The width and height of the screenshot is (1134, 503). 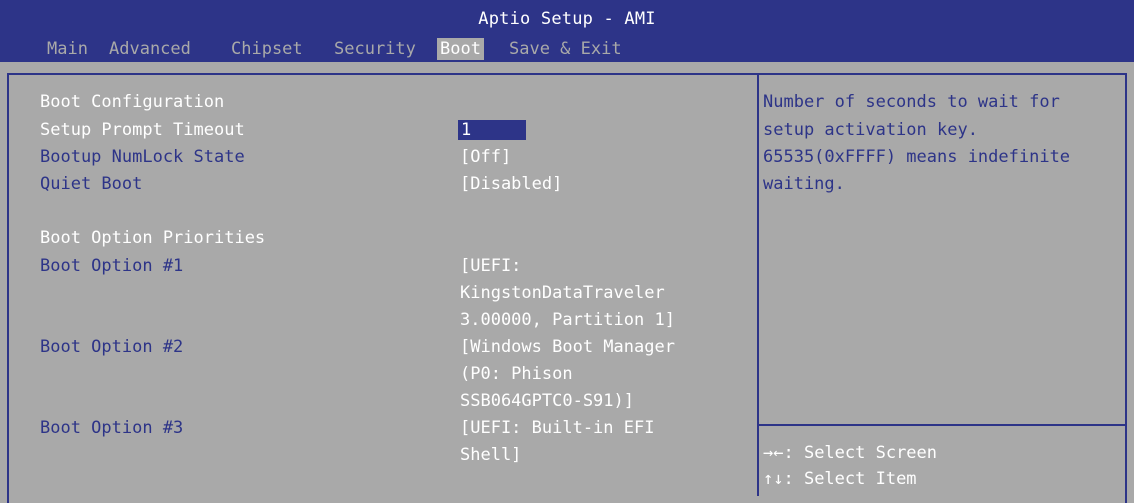 What do you see at coordinates (153, 238) in the screenshot?
I see `boot-option-priorities-header: Boot Option Priorities` at bounding box center [153, 238].